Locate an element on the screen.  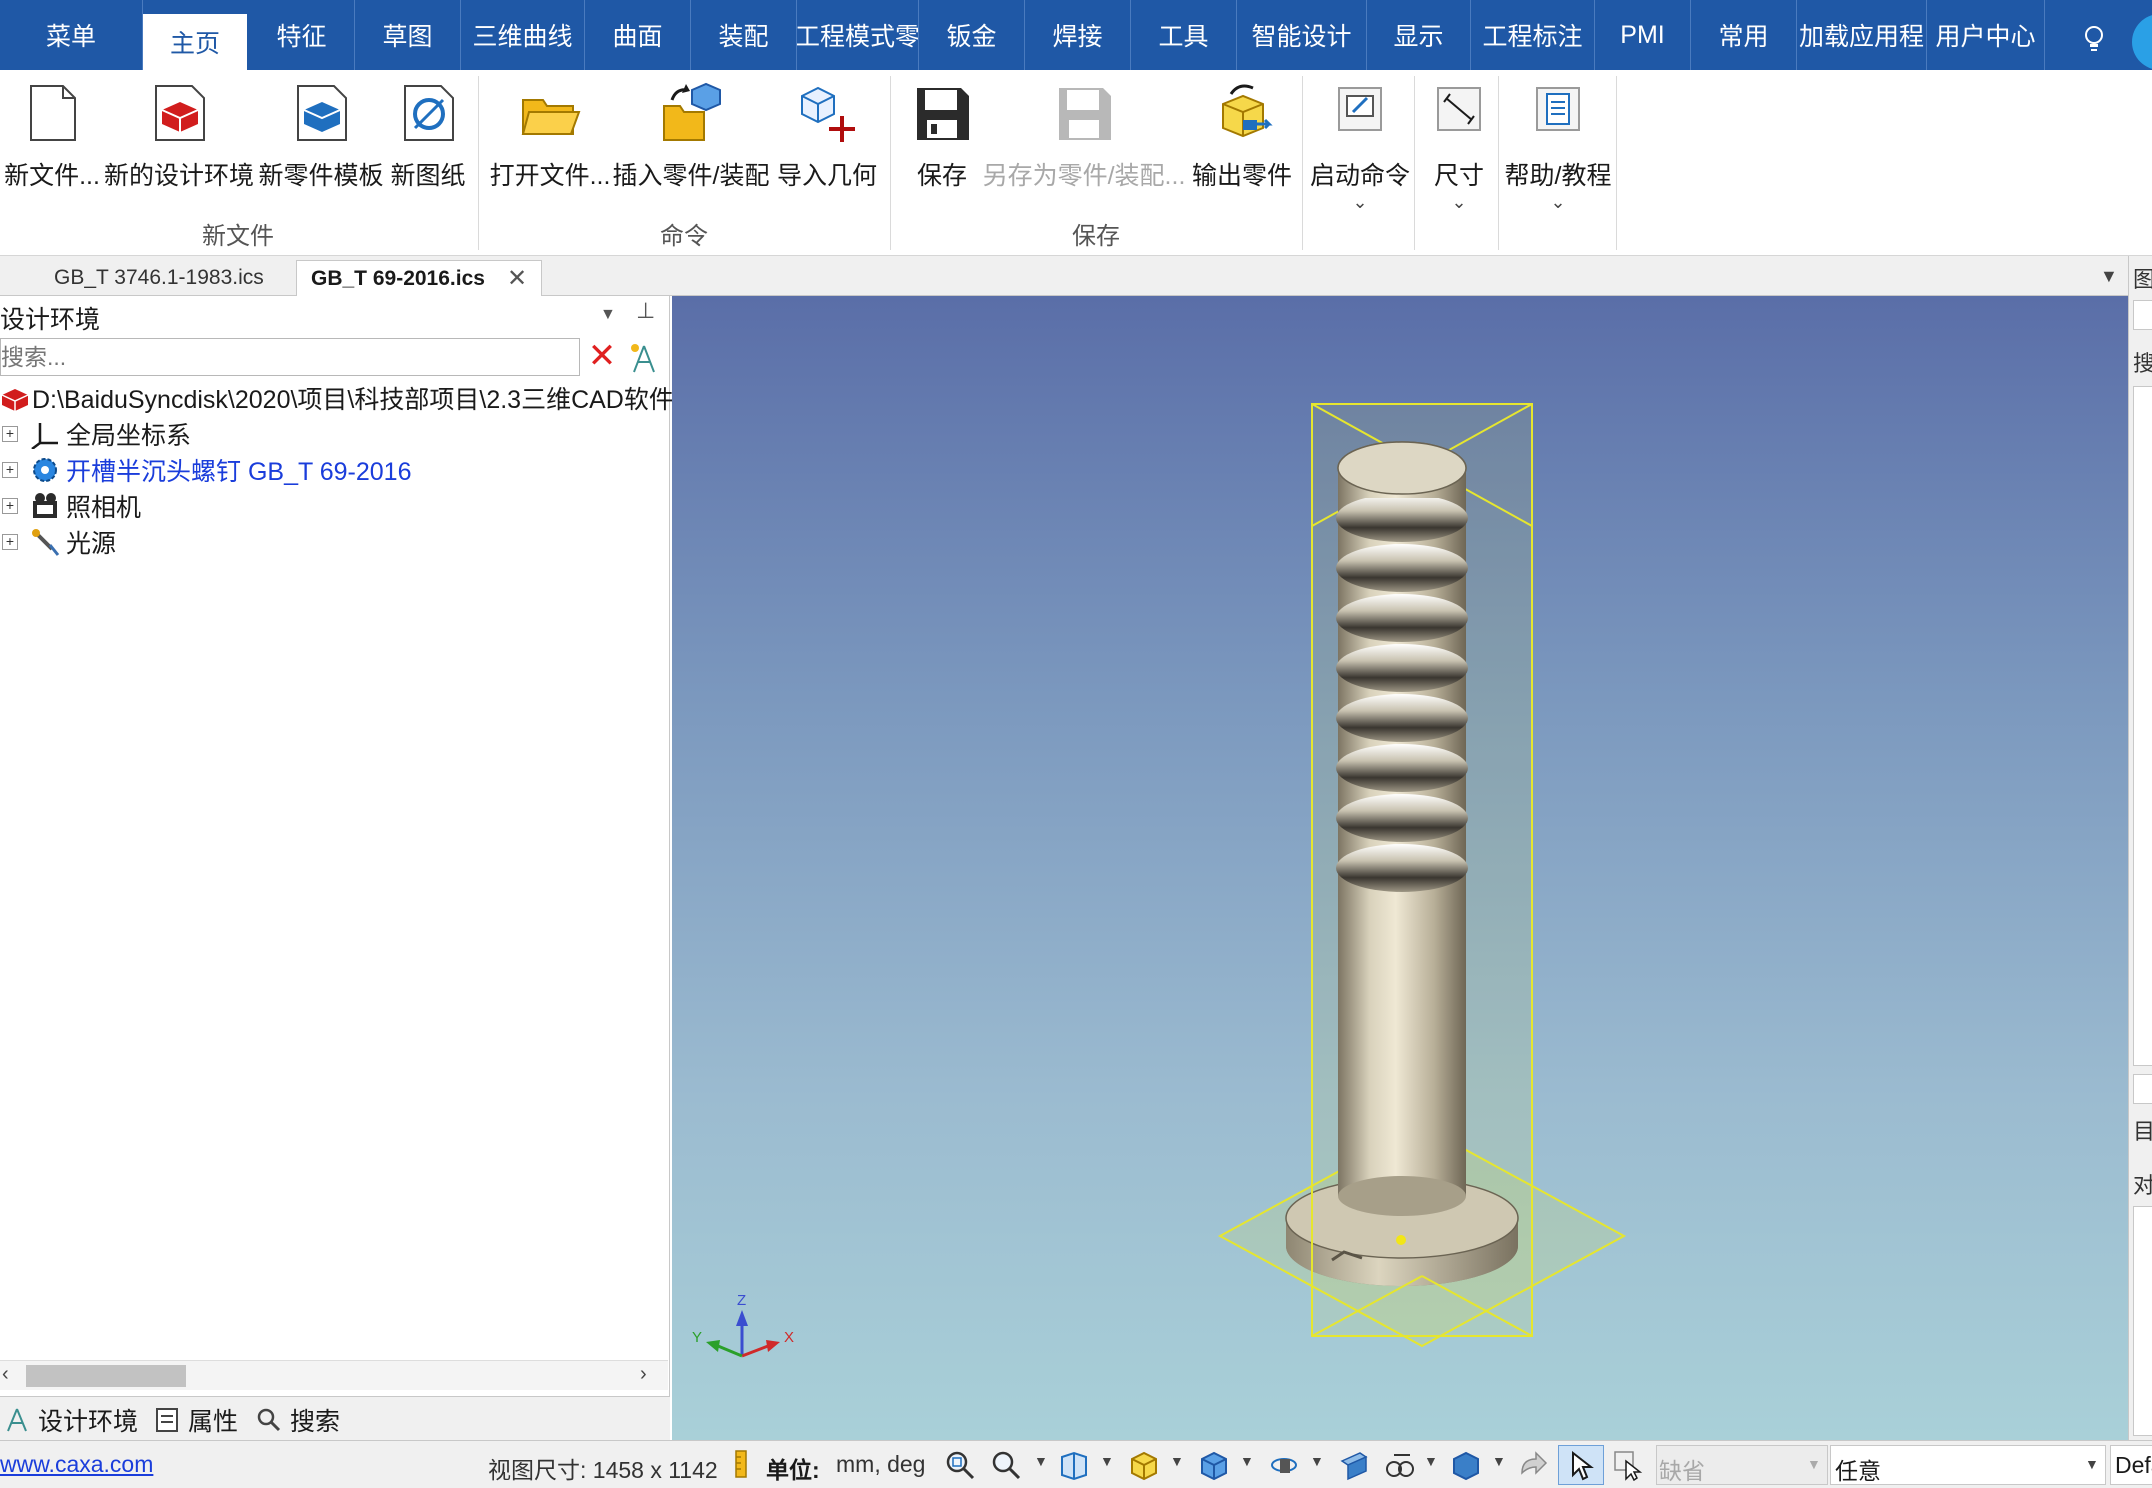
tab-user-center: 用户中心 is located at coordinates (1986, 35).